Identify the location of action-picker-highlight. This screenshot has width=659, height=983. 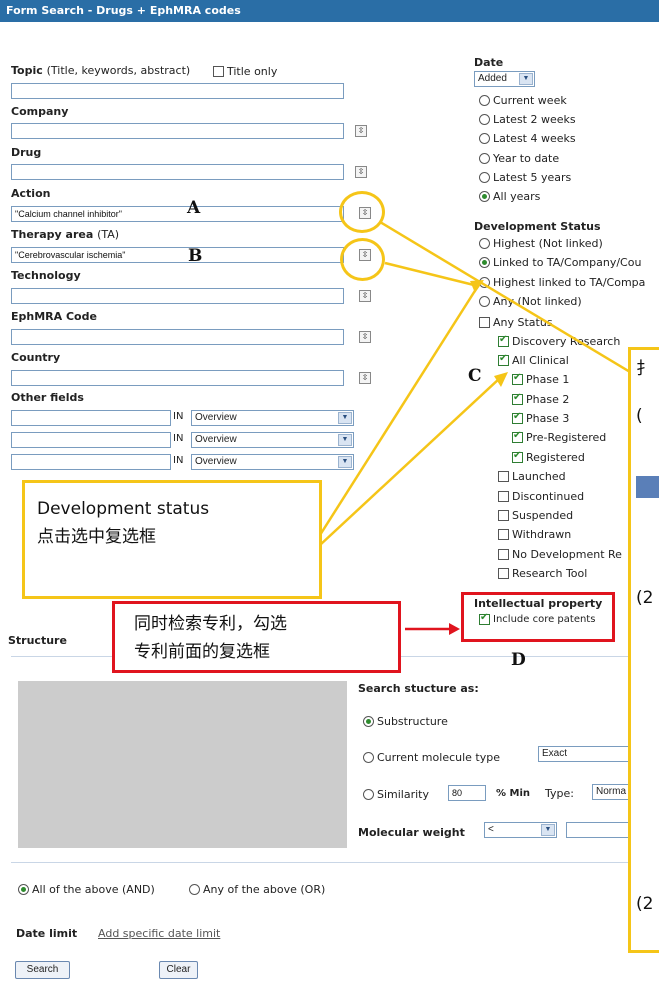
(362, 212).